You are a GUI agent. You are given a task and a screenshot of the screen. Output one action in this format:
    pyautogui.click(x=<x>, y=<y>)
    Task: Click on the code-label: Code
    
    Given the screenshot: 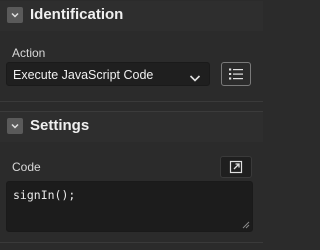 What is the action you would take?
    pyautogui.click(x=26, y=167)
    